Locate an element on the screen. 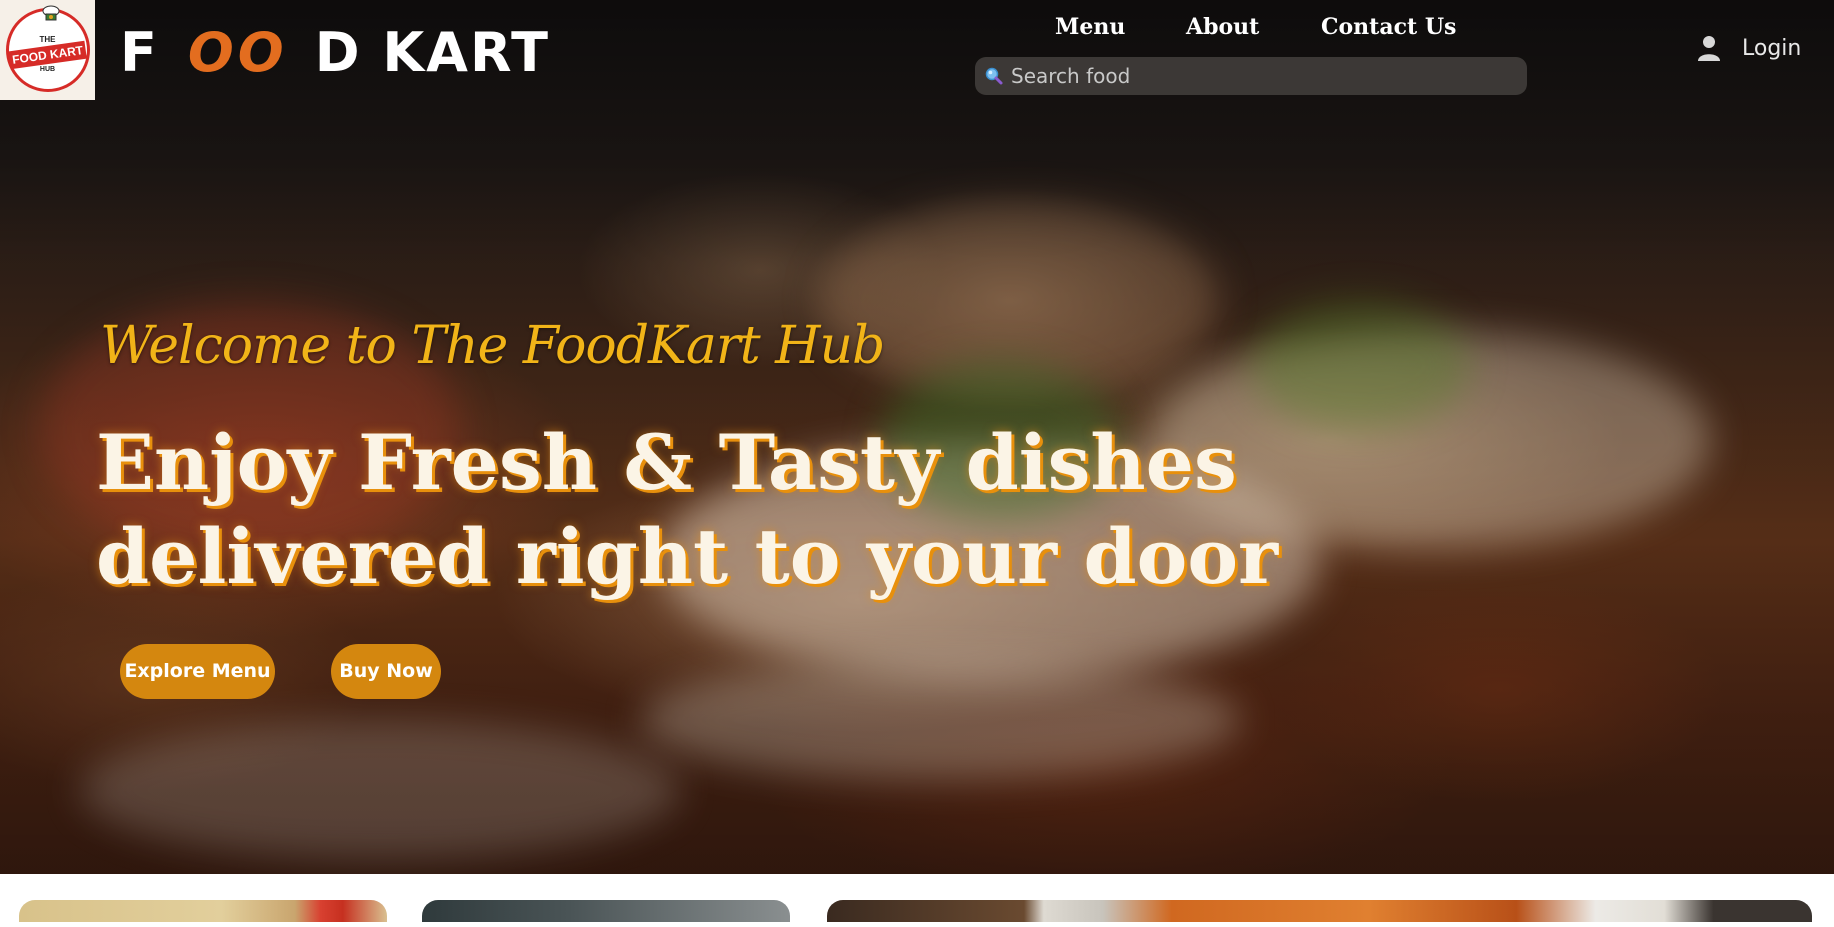 This screenshot has height=927, width=1834. search-input is located at coordinates (1261, 76).